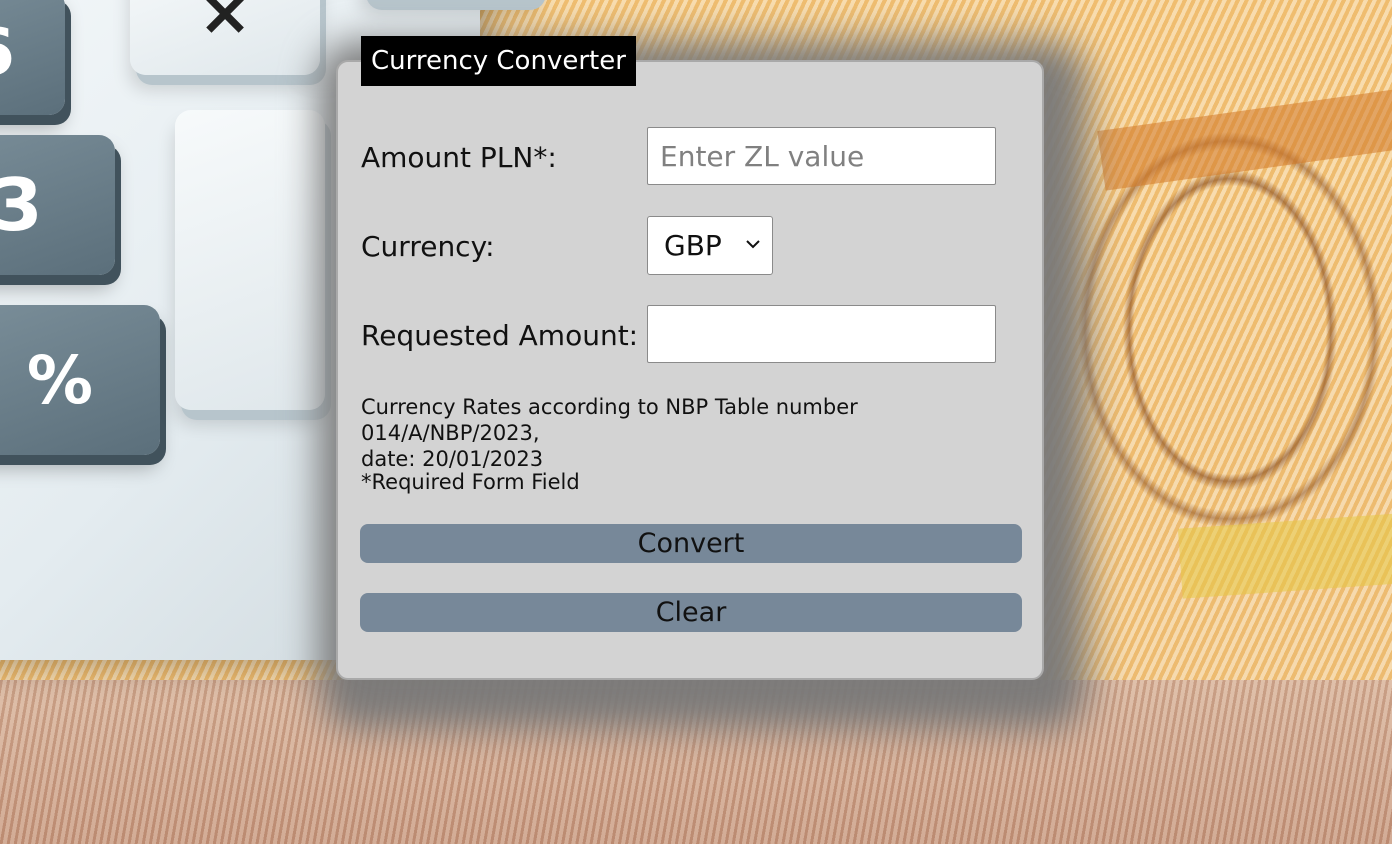  What do you see at coordinates (470, 482) in the screenshot?
I see `required-note: *Required Form Field` at bounding box center [470, 482].